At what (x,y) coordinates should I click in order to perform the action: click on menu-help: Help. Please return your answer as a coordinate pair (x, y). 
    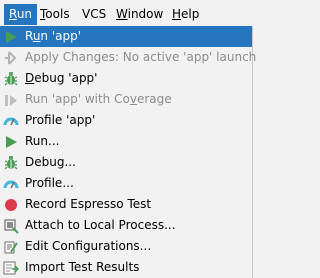
    Looking at the image, I should click on (185, 14).